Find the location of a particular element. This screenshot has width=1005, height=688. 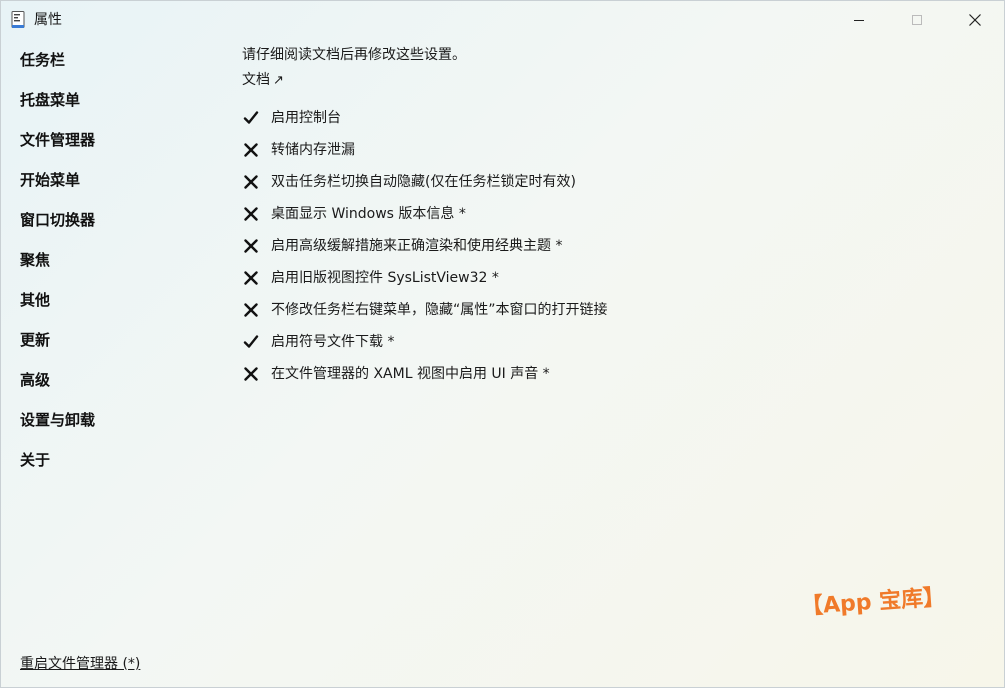

setting-label: 双击任务栏切换自动隐藏(仅在任务栏锁定时有效) is located at coordinates (423, 182).